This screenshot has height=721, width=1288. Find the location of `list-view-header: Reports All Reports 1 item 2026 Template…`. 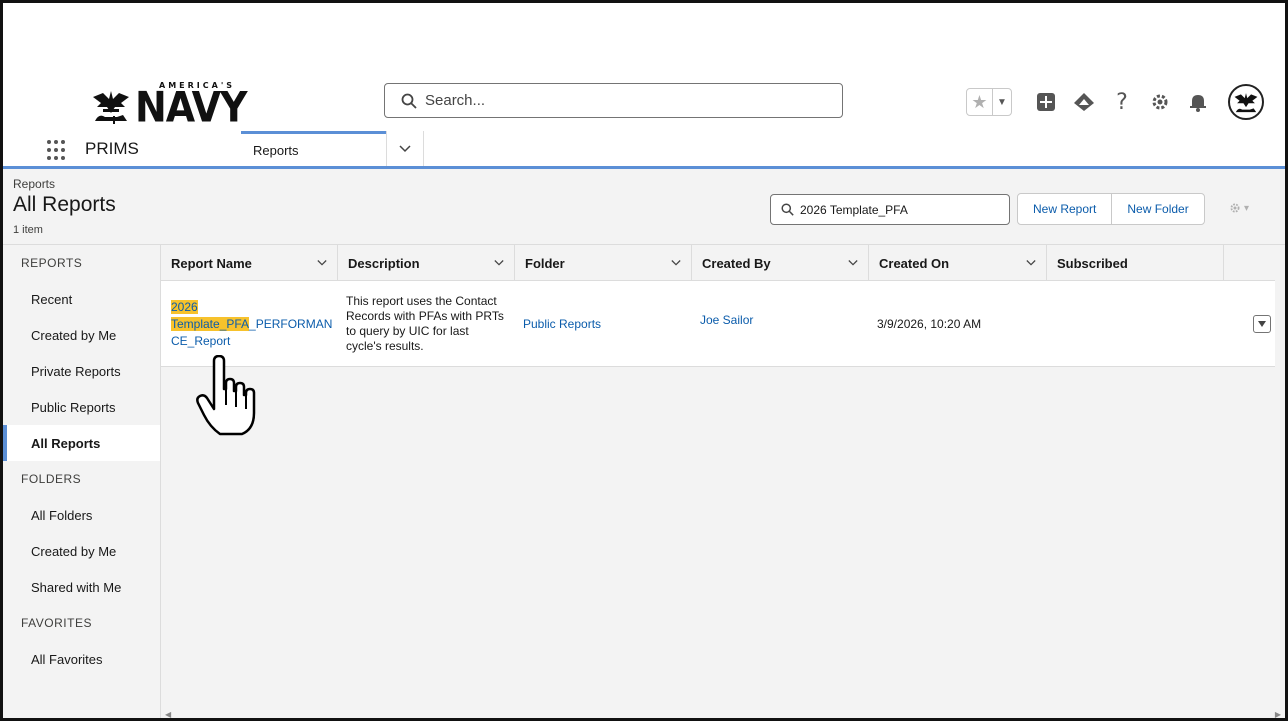

list-view-header: Reports All Reports 1 item 2026 Template… is located at coordinates (644, 207).